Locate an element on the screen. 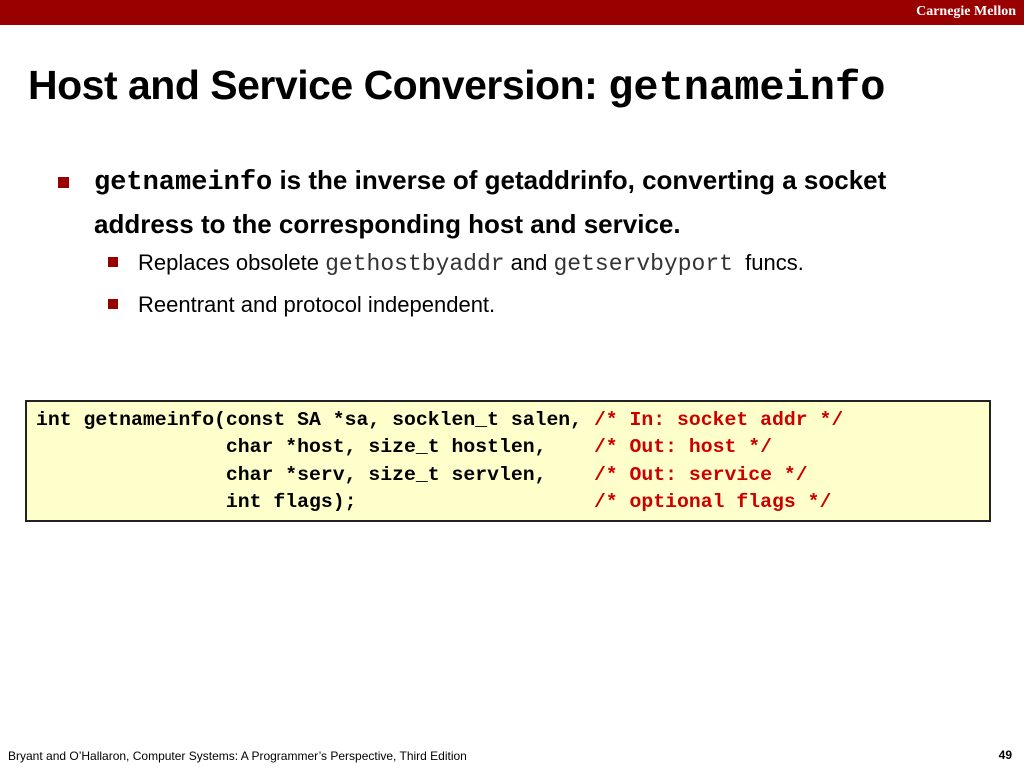 The height and width of the screenshot is (768, 1024). sub-bullet-mid: and is located at coordinates (529, 262).